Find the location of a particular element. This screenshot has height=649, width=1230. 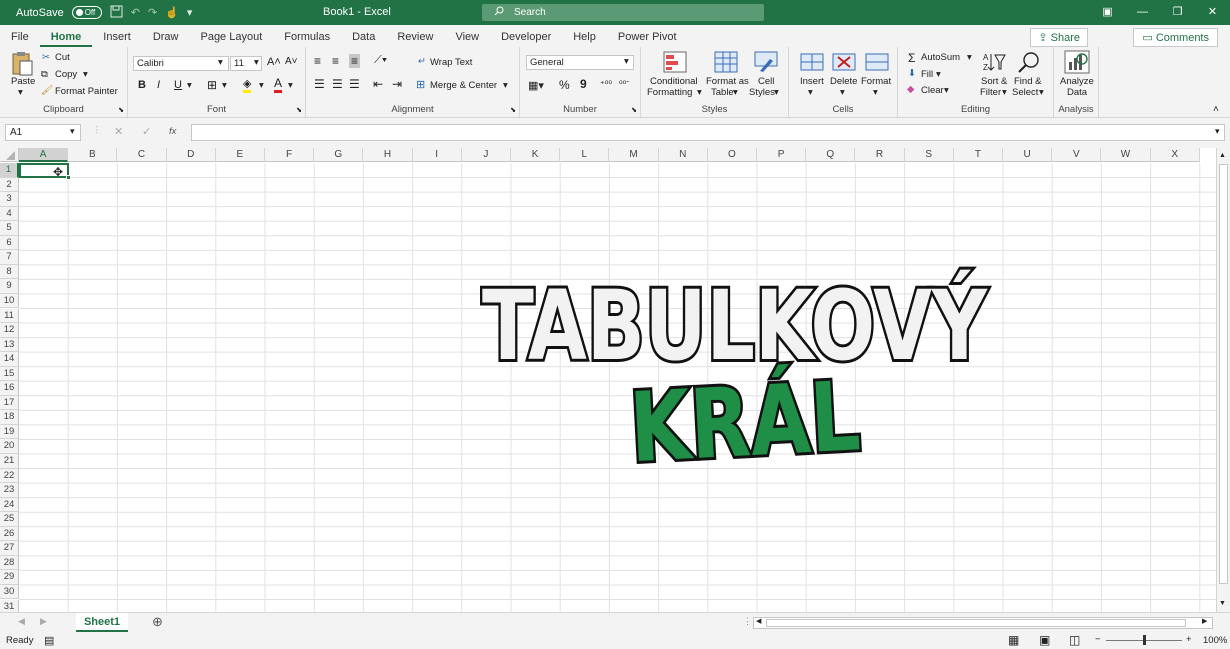

row-header-14: 14 is located at coordinates (9, 359).